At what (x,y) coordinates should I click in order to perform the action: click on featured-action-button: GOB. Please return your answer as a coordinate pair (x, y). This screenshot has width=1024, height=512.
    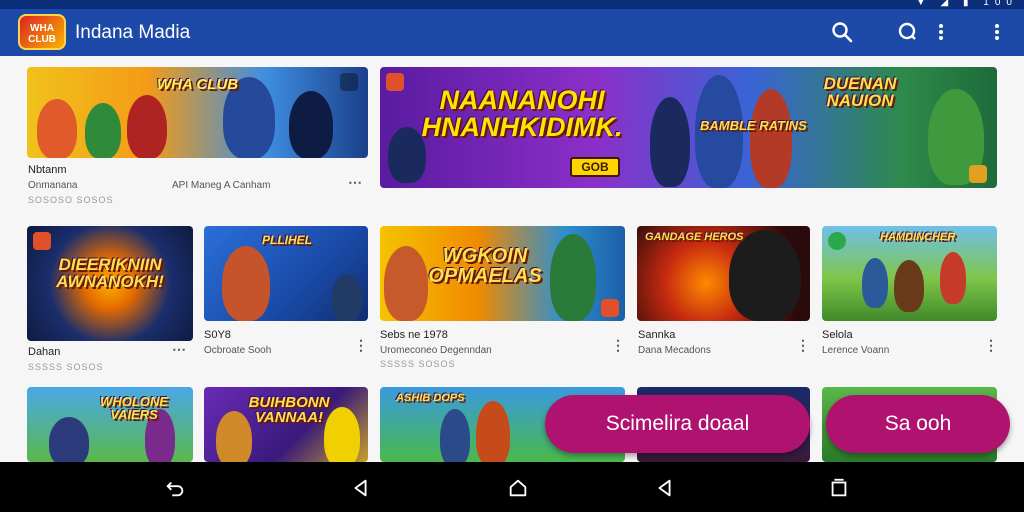
    Looking at the image, I should click on (595, 167).